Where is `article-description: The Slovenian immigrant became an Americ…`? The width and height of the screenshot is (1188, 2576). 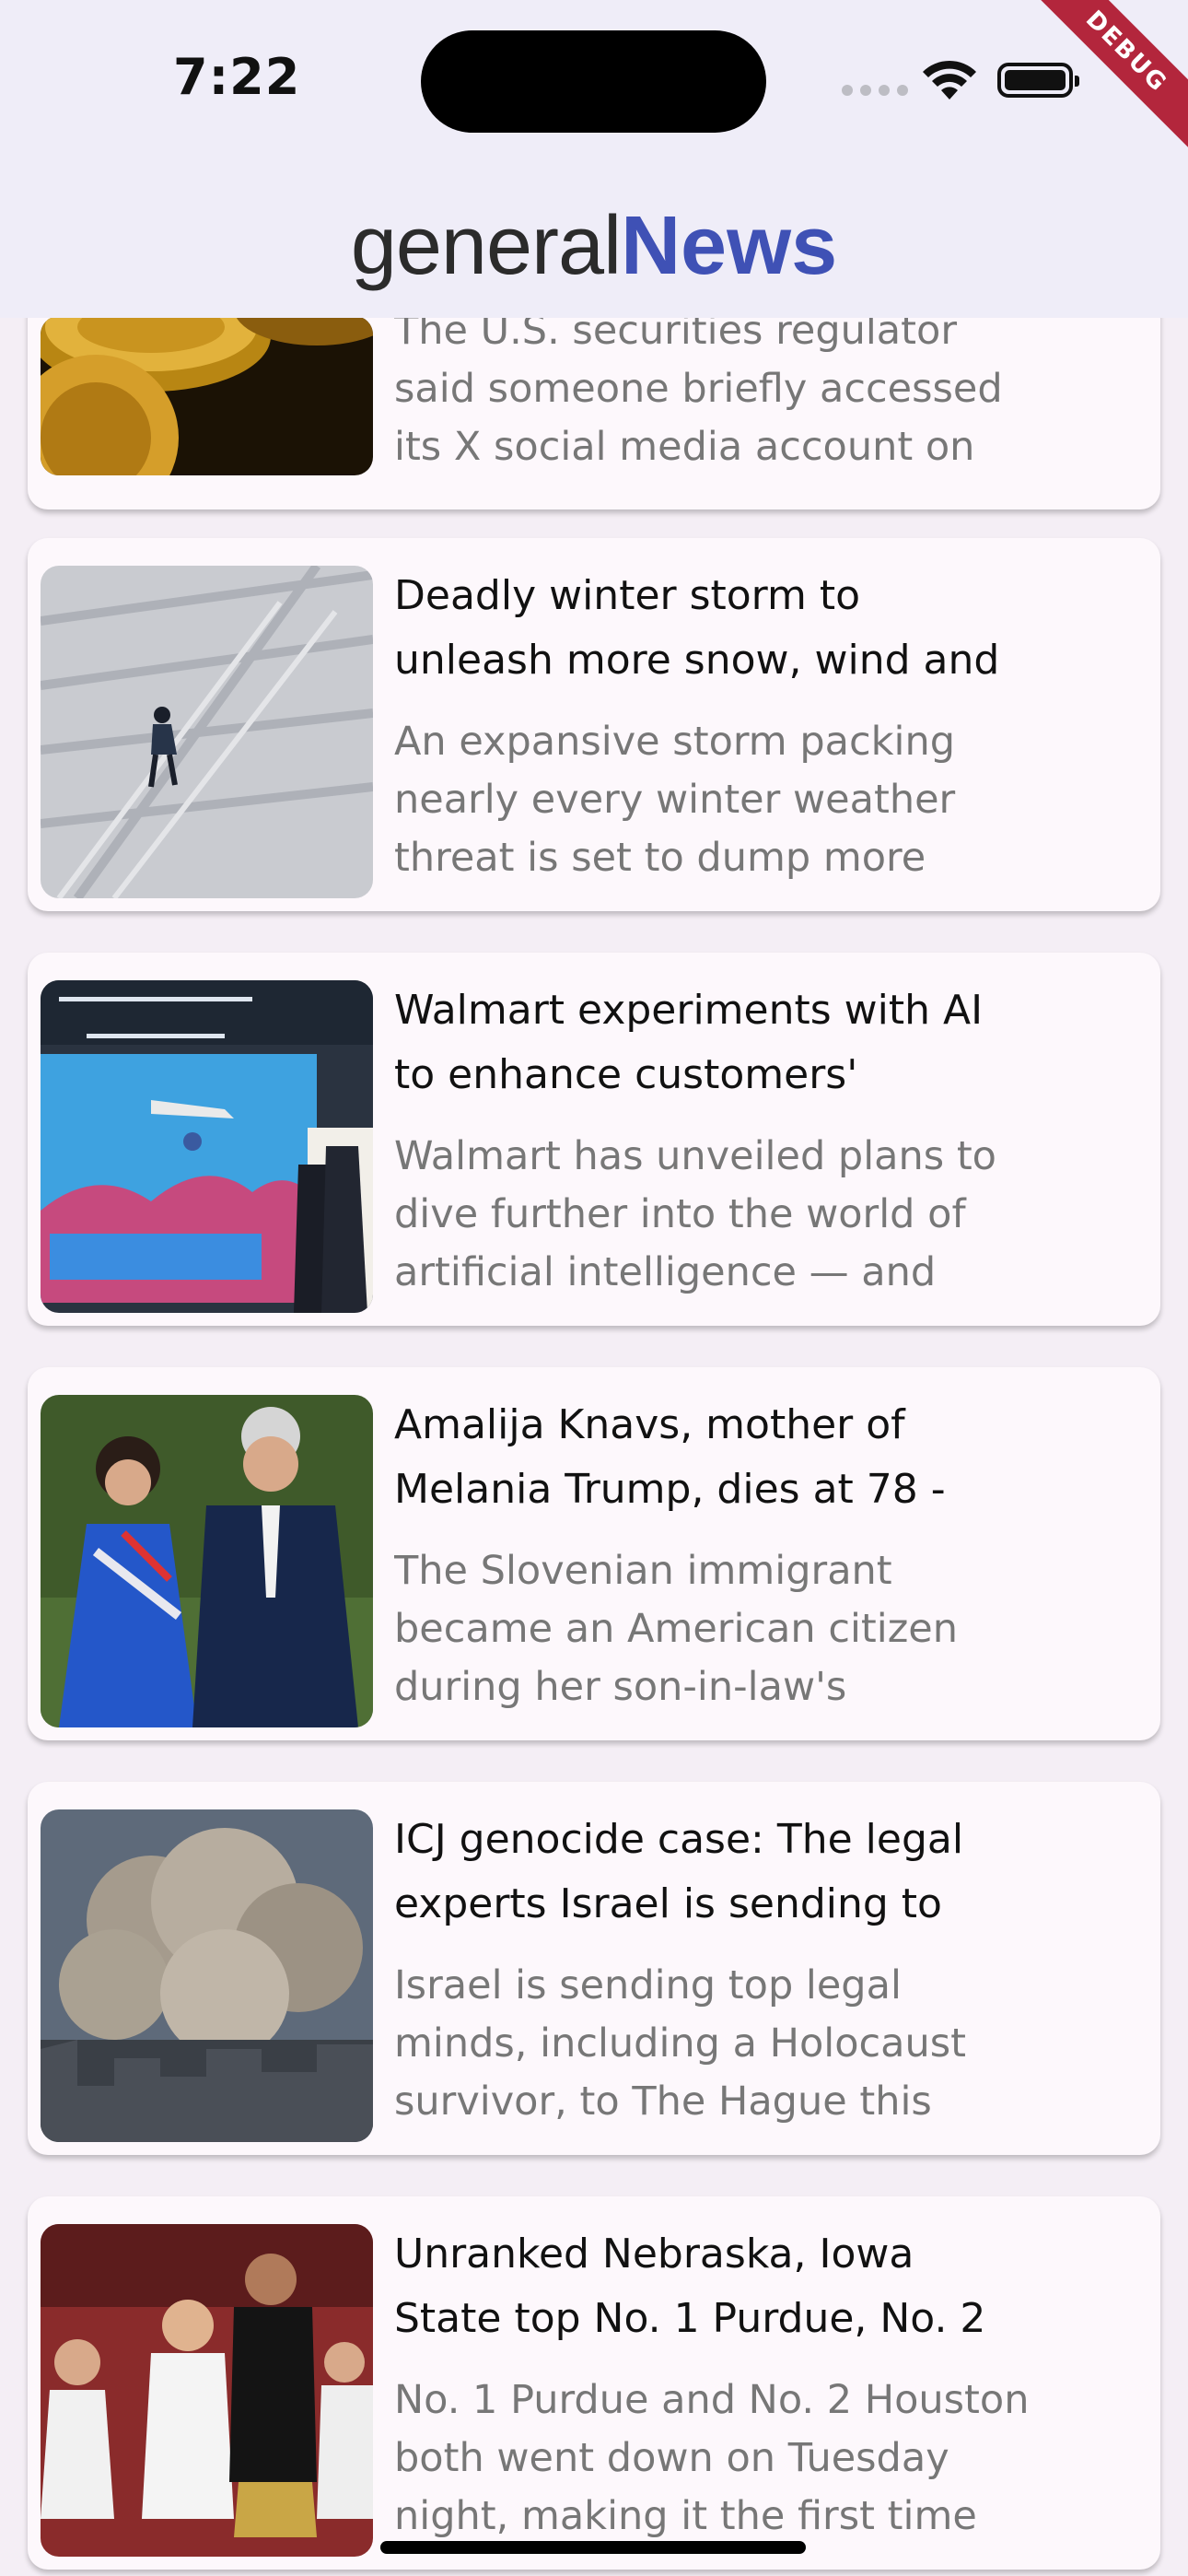 article-description: The Slovenian immigrant became an Americ… is located at coordinates (676, 1629).